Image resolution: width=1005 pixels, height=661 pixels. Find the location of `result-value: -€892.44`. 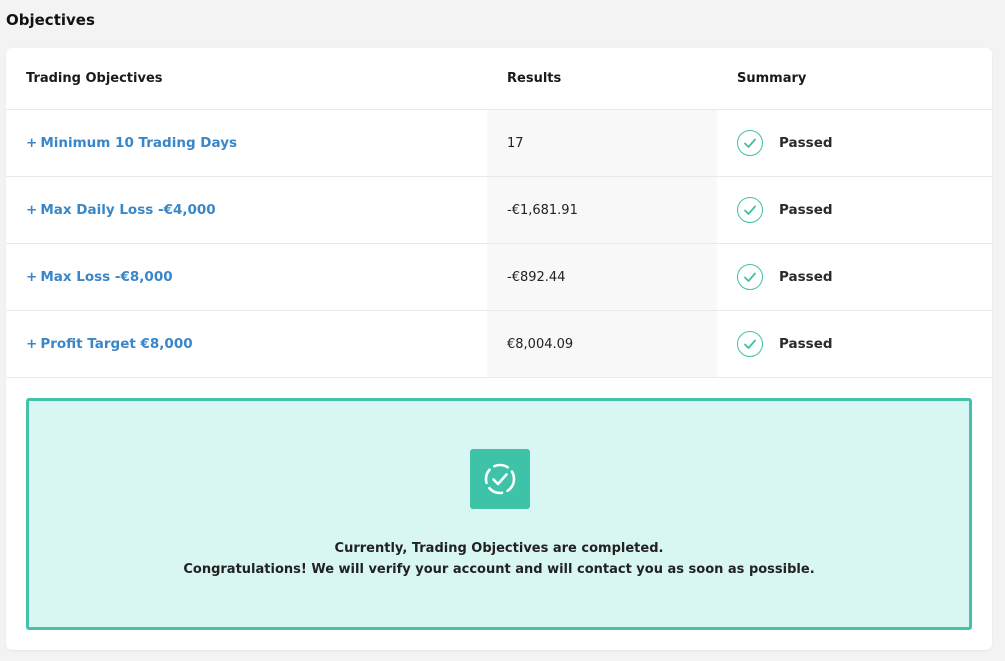

result-value: -€892.44 is located at coordinates (602, 277).